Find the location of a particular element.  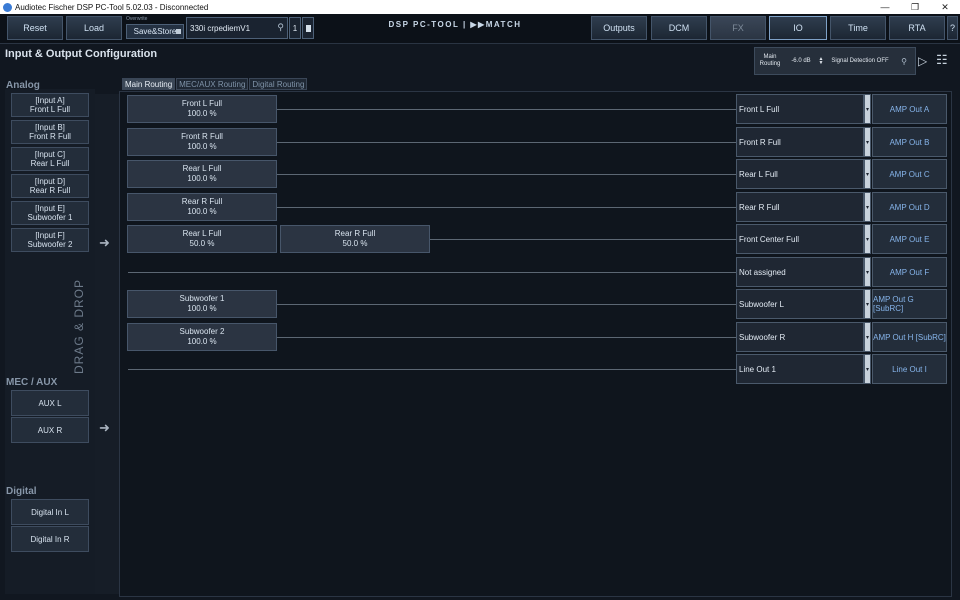

close-icon: ✕ is located at coordinates (945, 7).